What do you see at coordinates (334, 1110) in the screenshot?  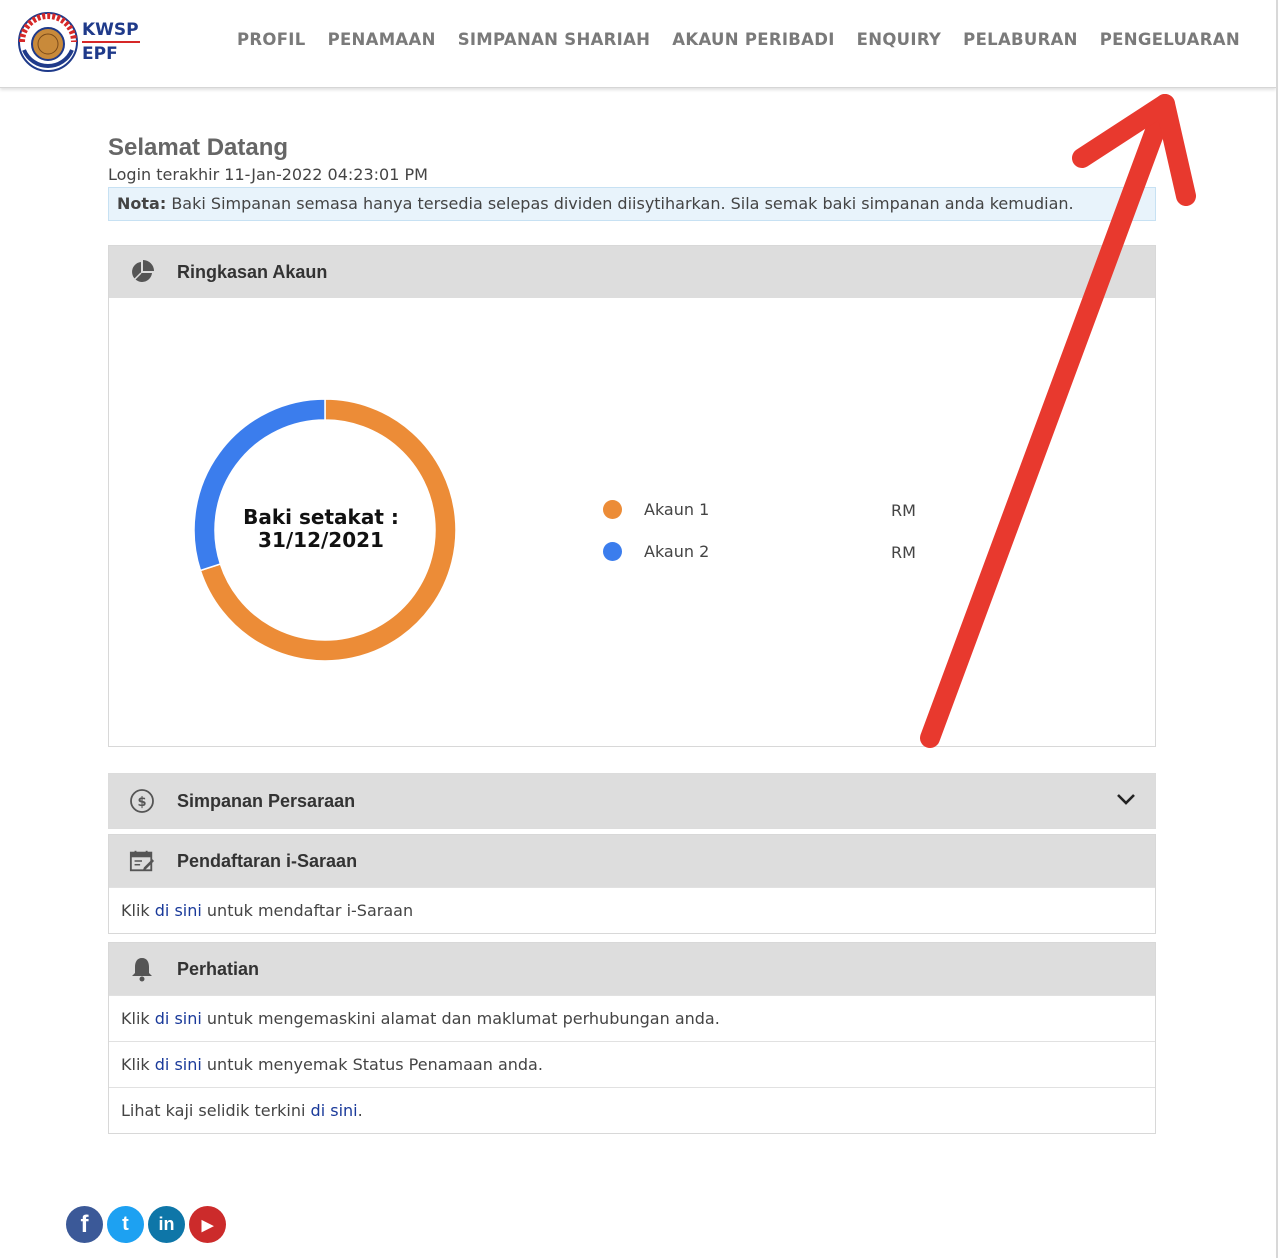 I see `survey-link: di sini` at bounding box center [334, 1110].